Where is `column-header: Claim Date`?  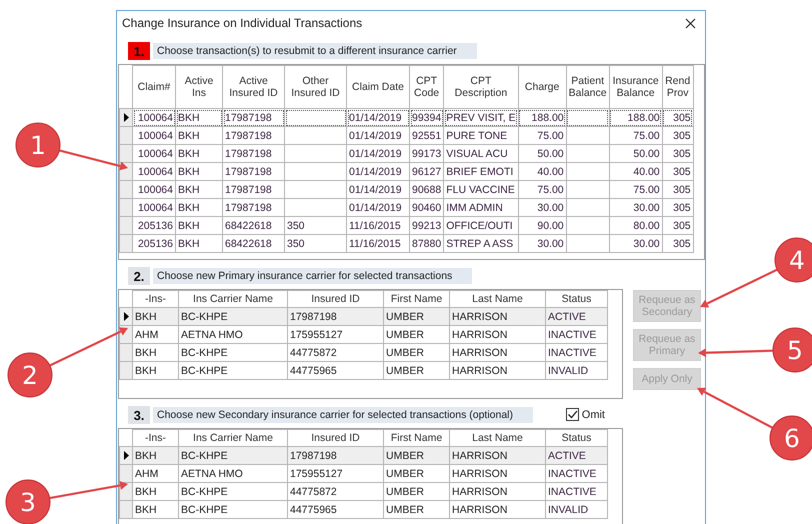 column-header: Claim Date is located at coordinates (378, 87).